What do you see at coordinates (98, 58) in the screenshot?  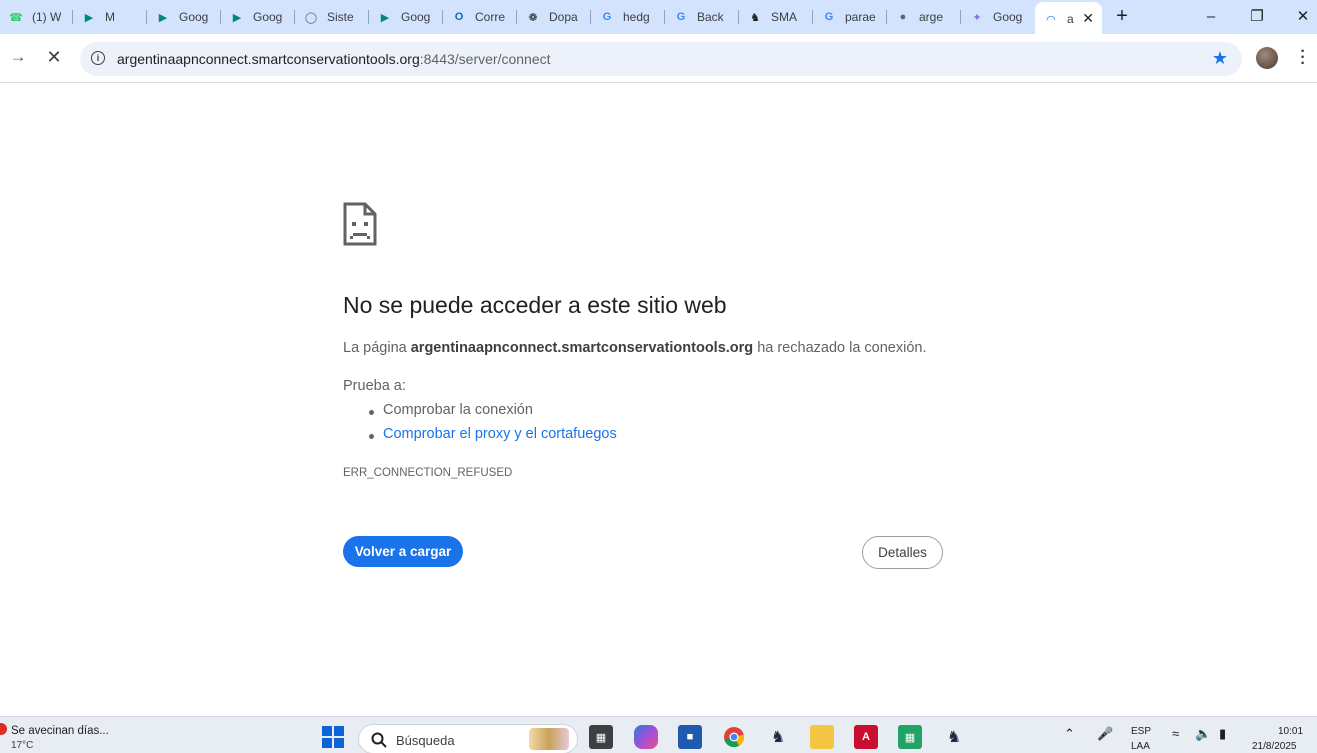 I see `site-info-icon: i` at bounding box center [98, 58].